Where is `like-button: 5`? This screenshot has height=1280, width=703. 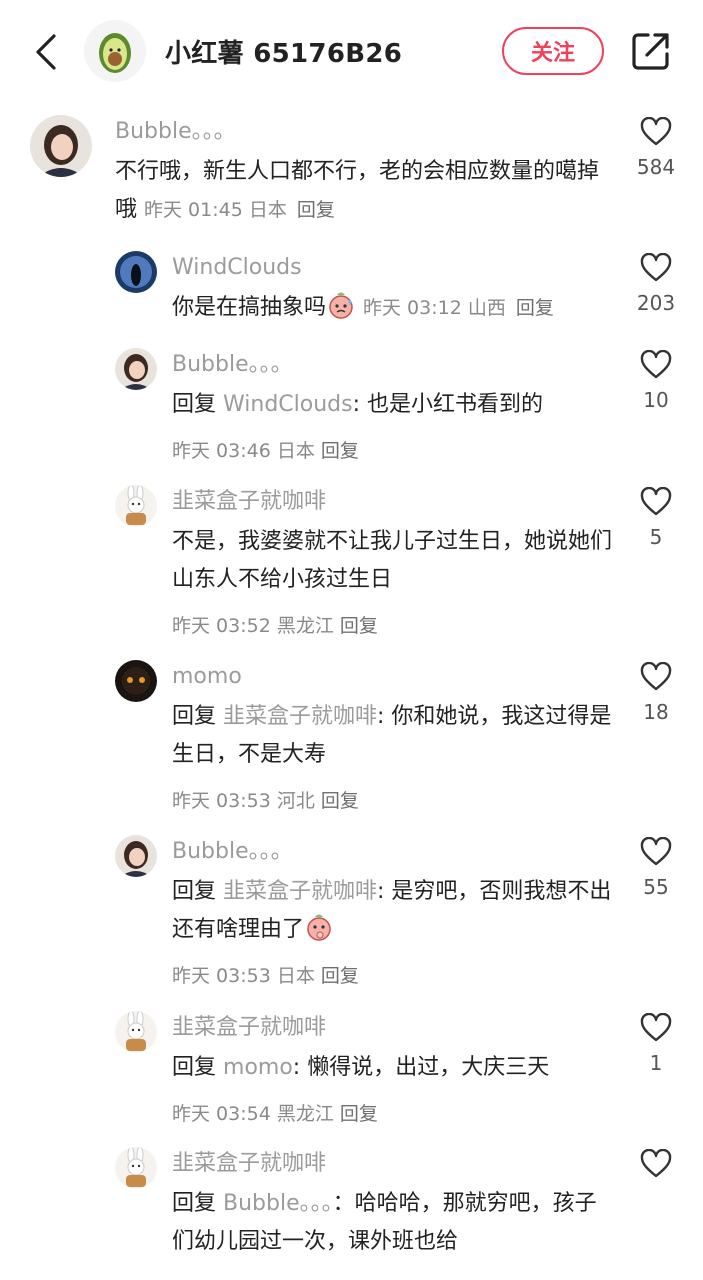
like-button: 5 is located at coordinates (656, 518).